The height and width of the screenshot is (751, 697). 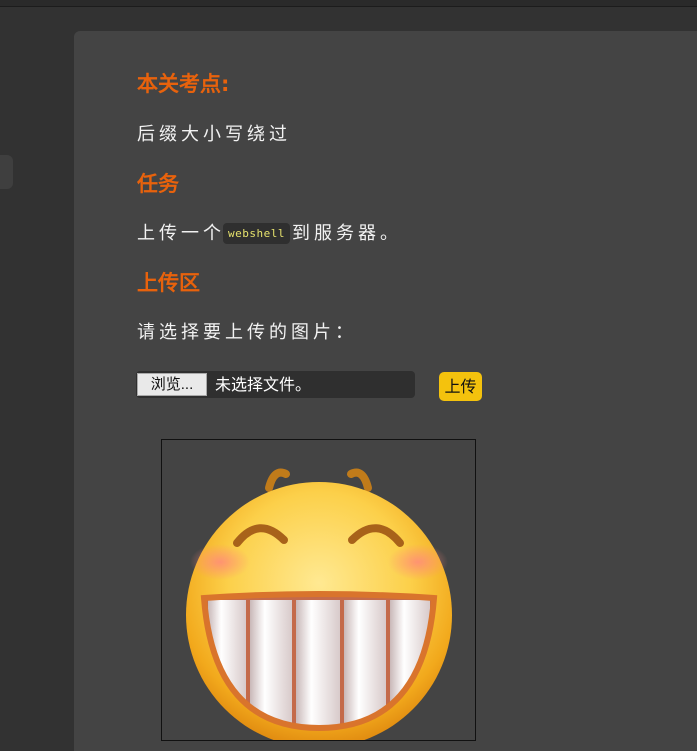 I want to click on upload-button: 上传, so click(x=460, y=386).